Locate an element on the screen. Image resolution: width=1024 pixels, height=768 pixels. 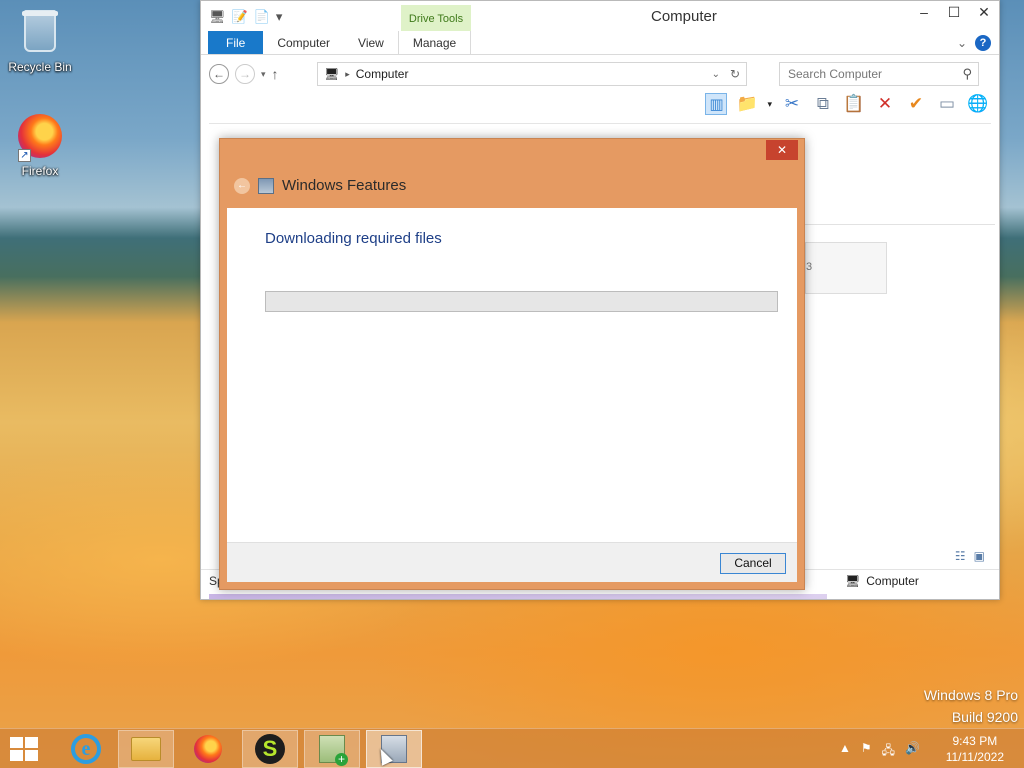
expand-ribbon-icon: ⌄ is located at coordinates (962, 43).